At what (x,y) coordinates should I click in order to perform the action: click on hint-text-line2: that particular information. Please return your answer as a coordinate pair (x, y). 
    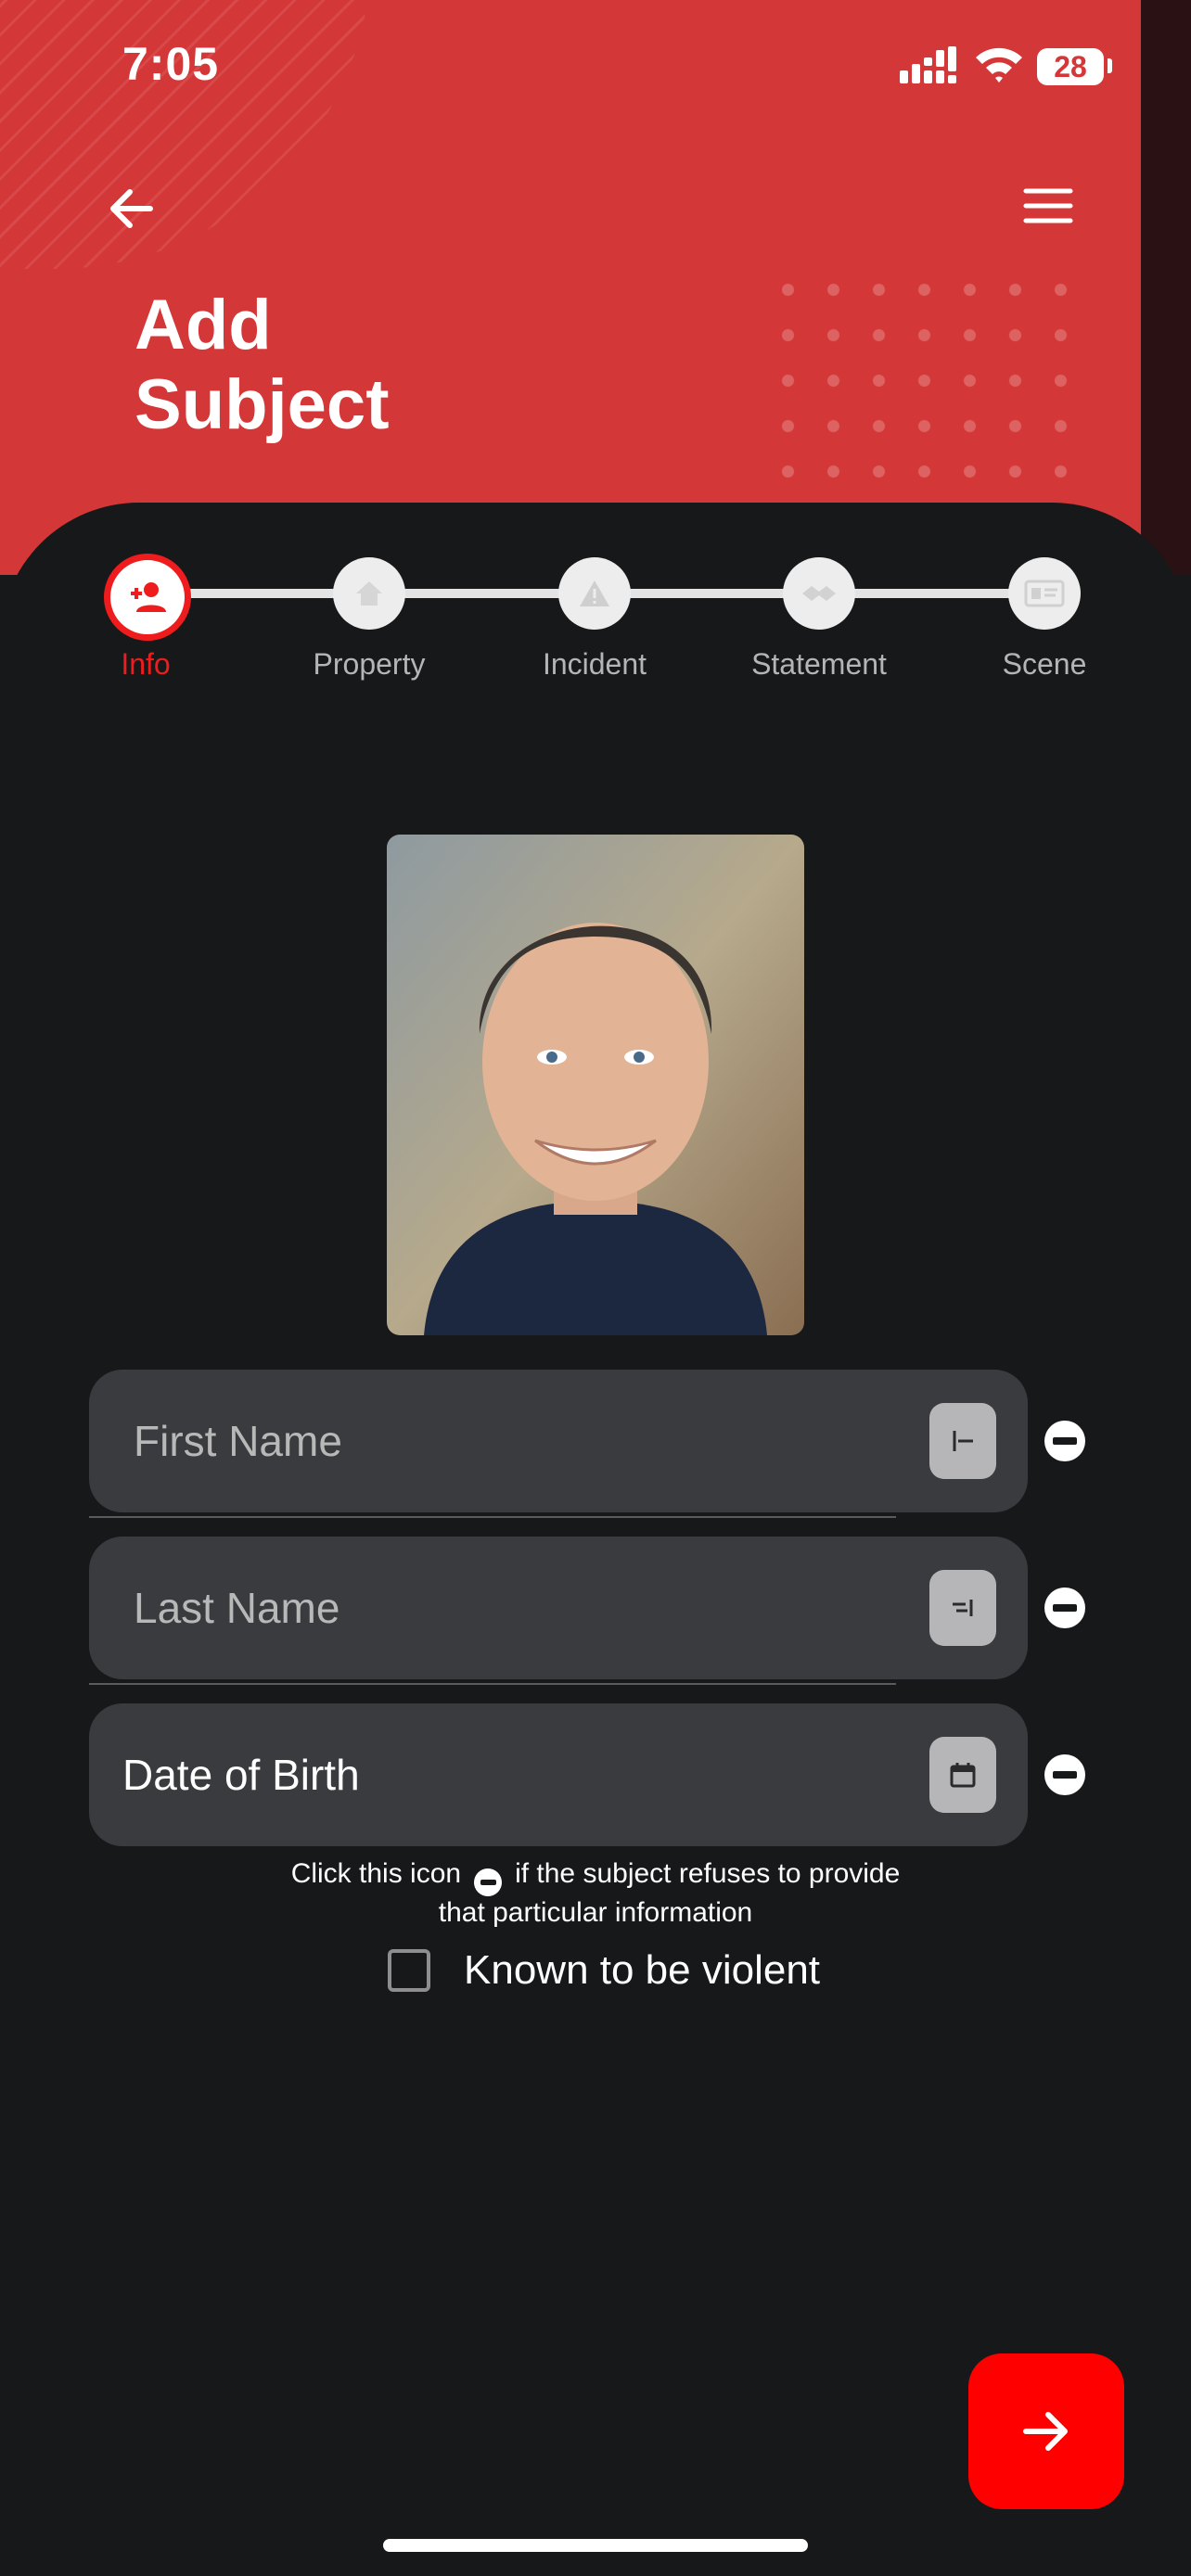
    Looking at the image, I should click on (595, 1913).